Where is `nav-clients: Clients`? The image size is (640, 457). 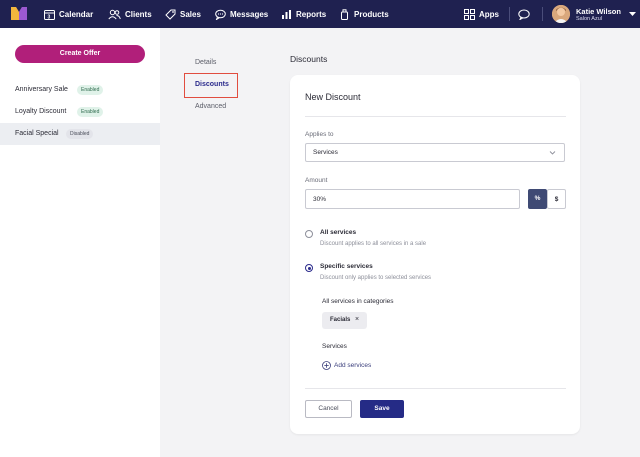 nav-clients: Clients is located at coordinates (130, 14).